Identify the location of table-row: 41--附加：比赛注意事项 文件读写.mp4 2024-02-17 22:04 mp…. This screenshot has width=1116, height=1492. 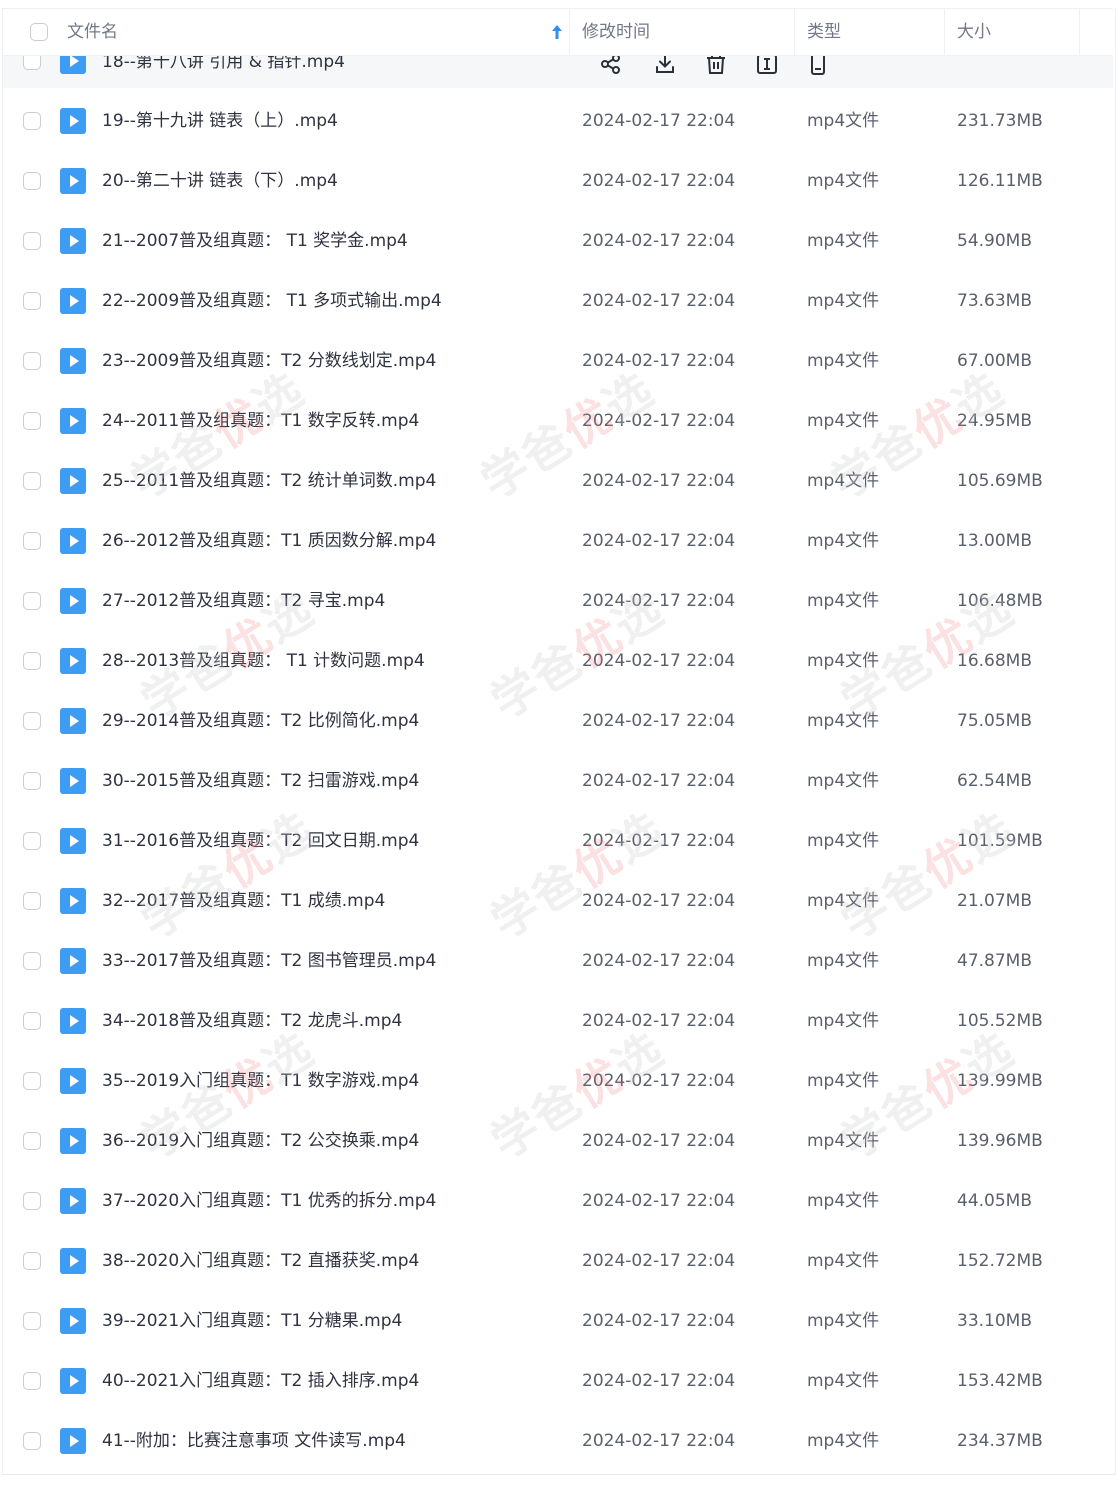
(558, 1441).